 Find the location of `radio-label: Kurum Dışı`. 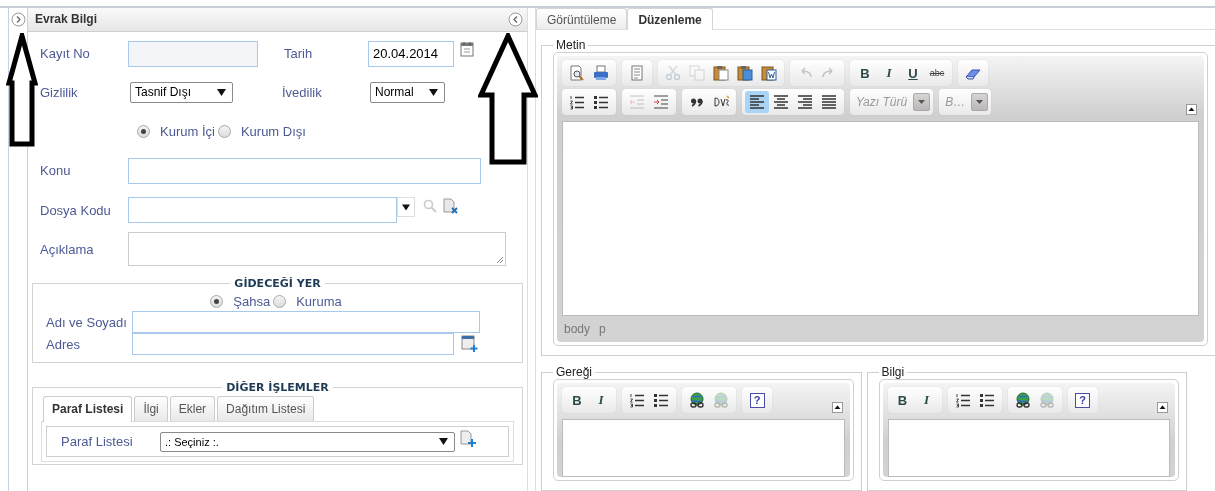

radio-label: Kurum Dışı is located at coordinates (273, 131).